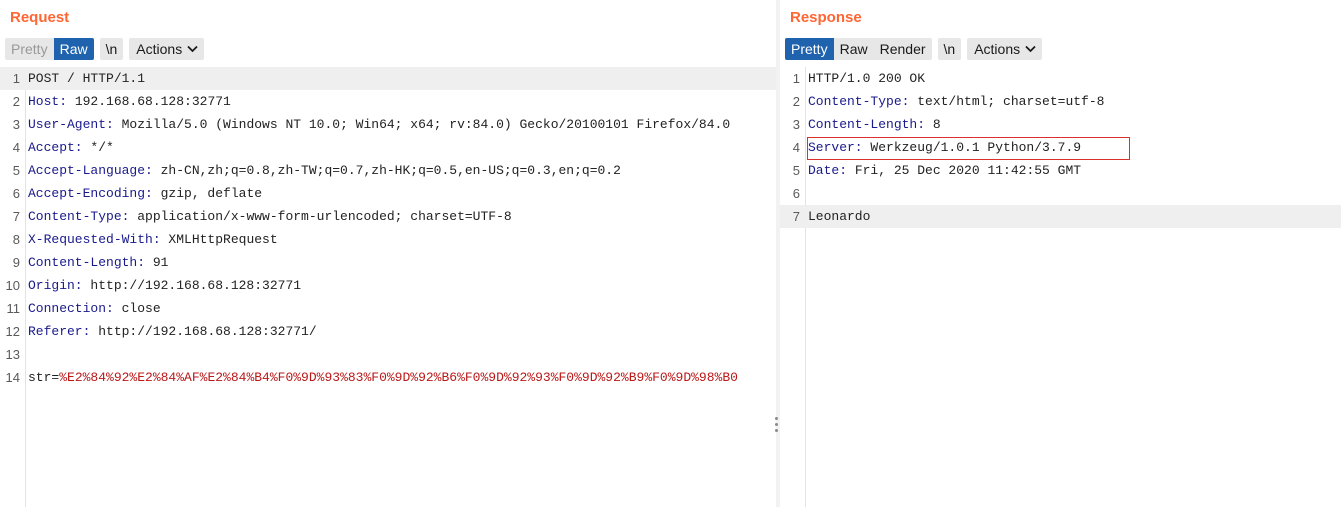 Image resolution: width=1341 pixels, height=507 pixels. I want to click on line-text: X-Requested-With: XMLHttpRequest, so click(401, 239).